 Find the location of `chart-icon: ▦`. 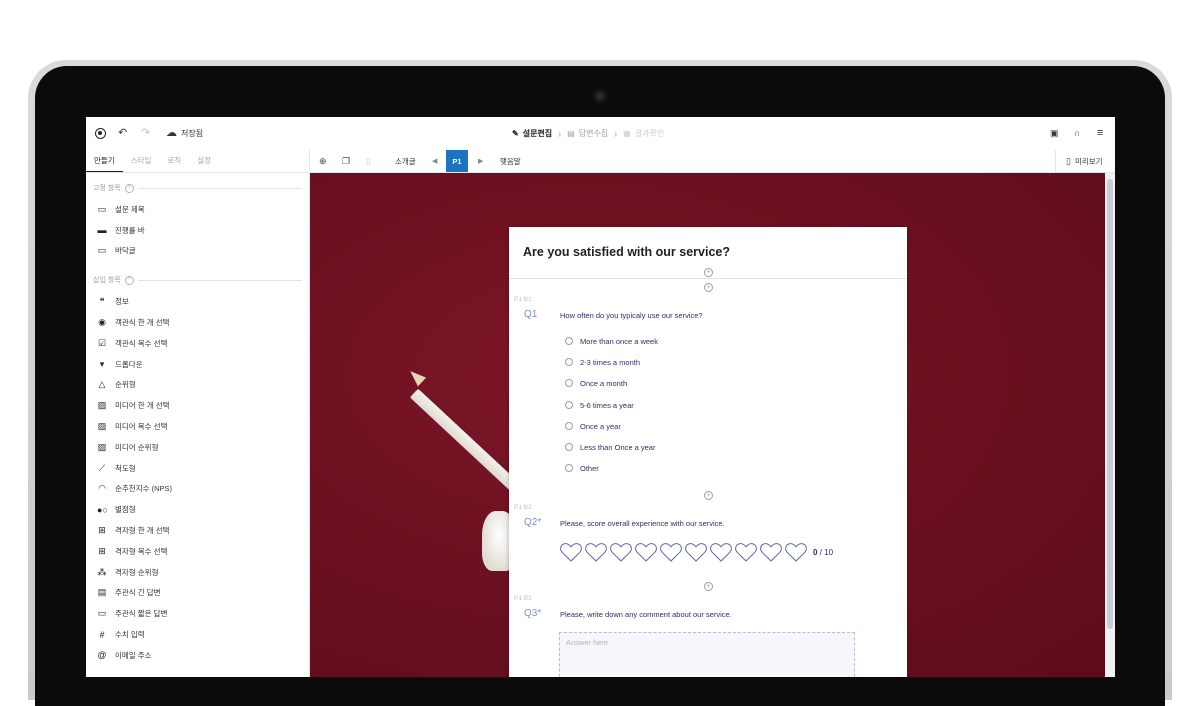

chart-icon: ▦ is located at coordinates (627, 133).